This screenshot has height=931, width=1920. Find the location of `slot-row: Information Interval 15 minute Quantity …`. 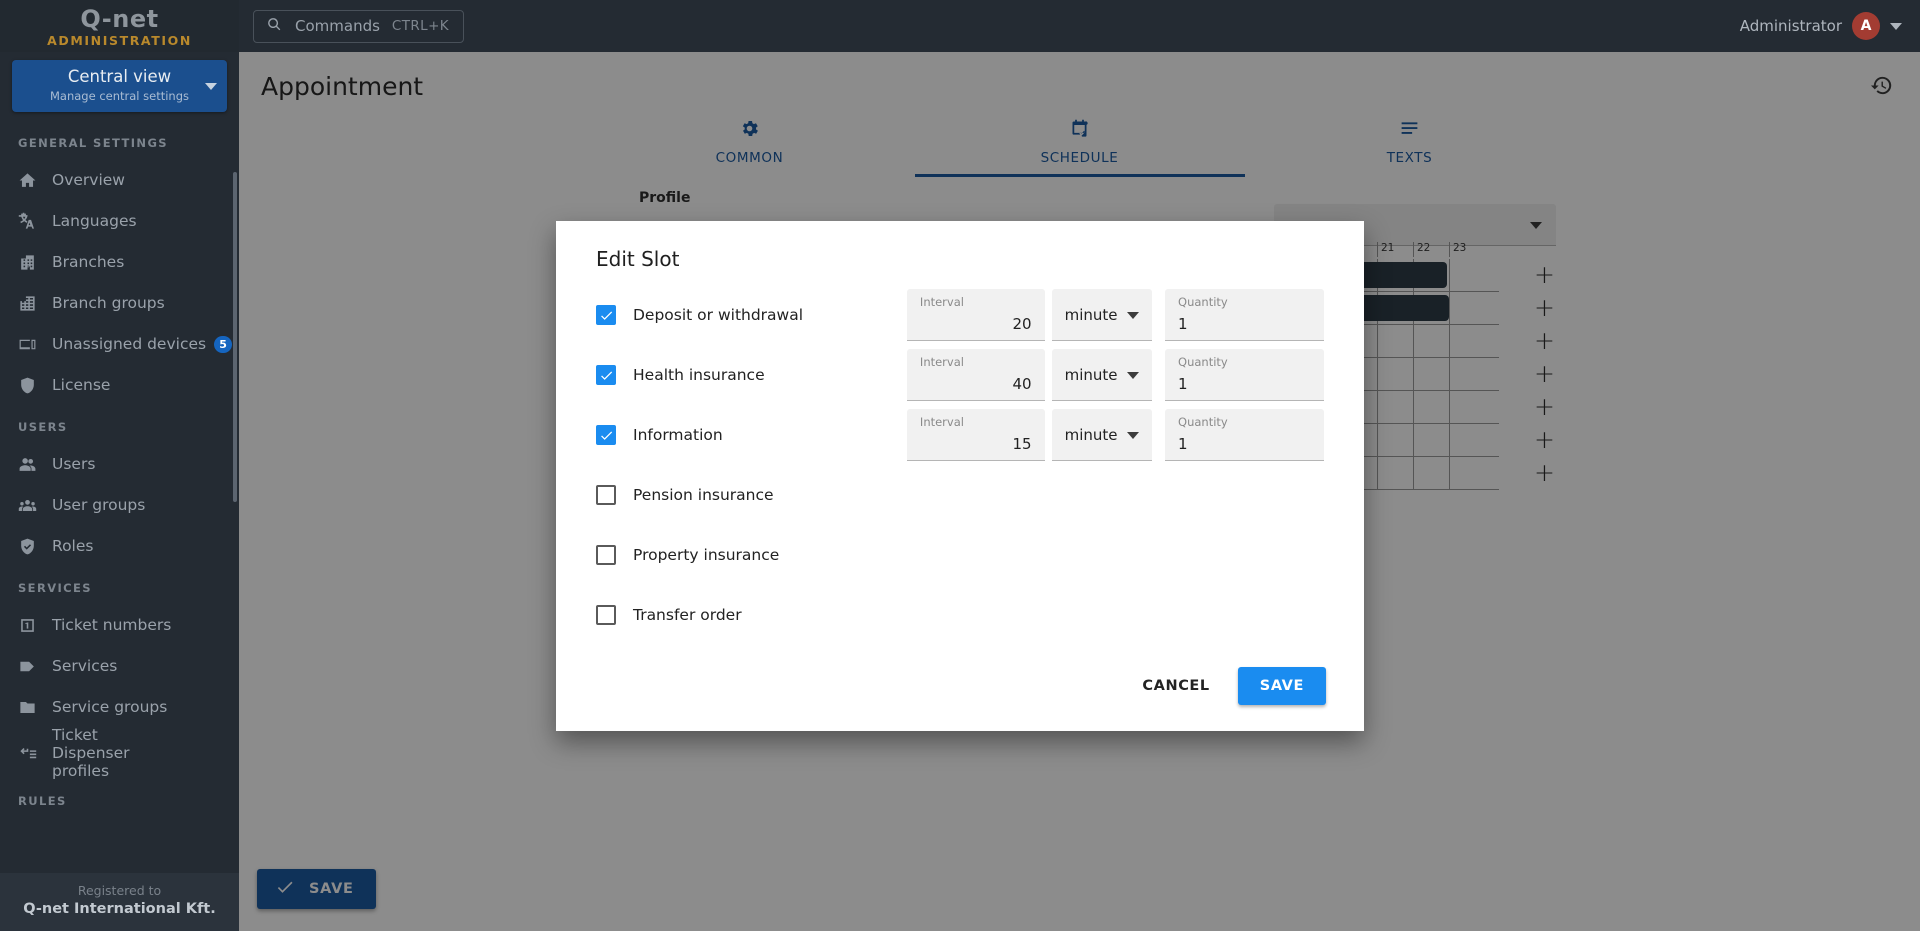

slot-row: Information Interval 15 minute Quantity … is located at coordinates (960, 435).